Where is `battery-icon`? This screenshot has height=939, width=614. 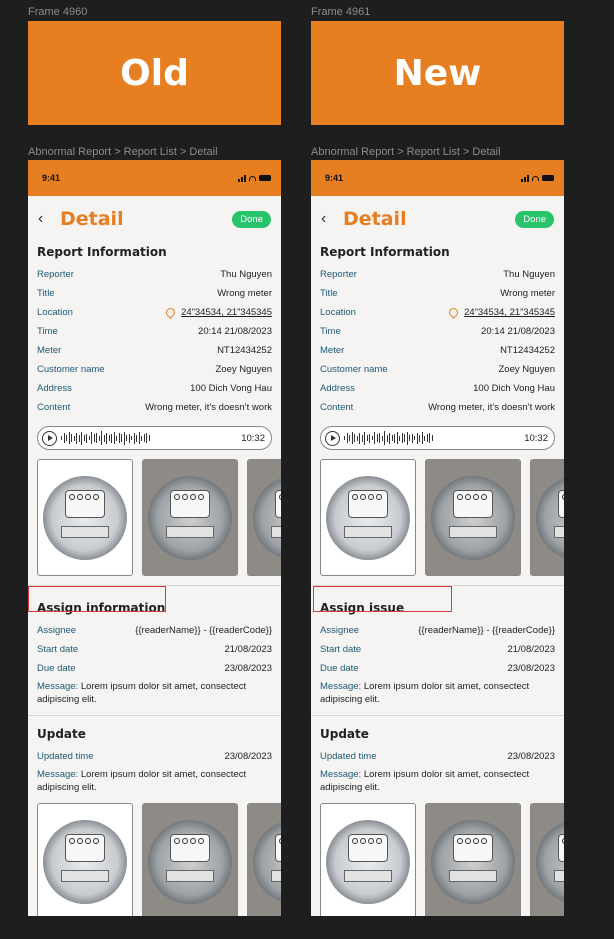
battery-icon is located at coordinates (548, 178).